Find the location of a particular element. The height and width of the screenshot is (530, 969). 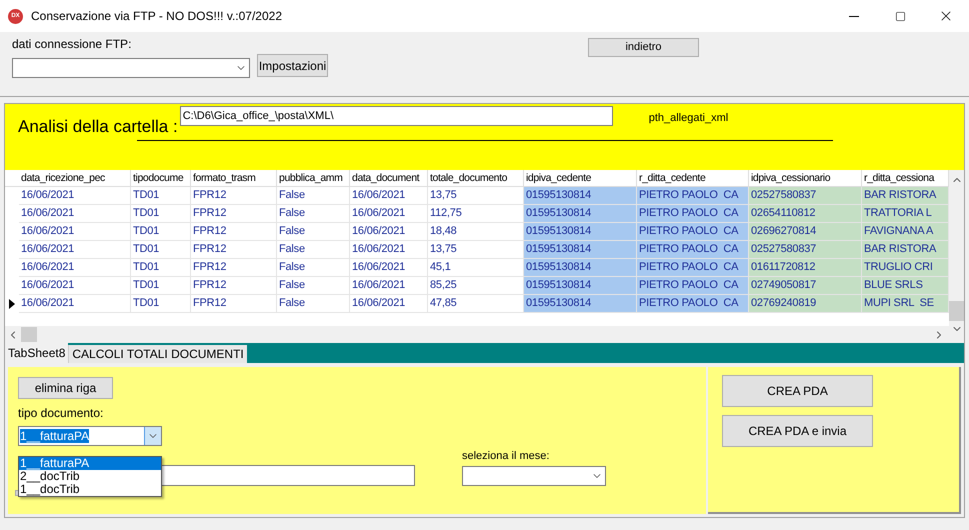

dropdown-option: 2__docTrib is located at coordinates (90, 476).